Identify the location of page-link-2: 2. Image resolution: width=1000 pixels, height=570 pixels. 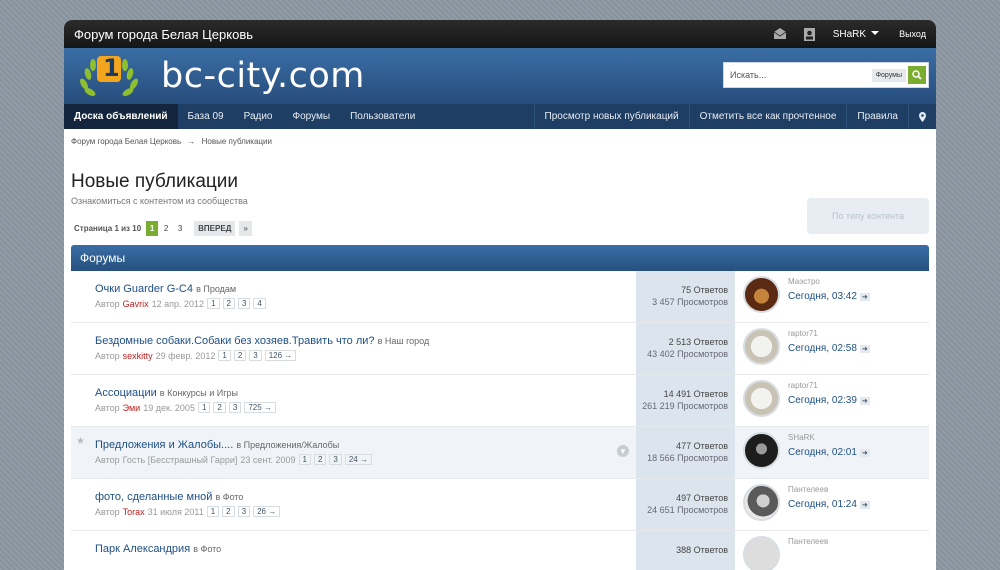
(166, 228).